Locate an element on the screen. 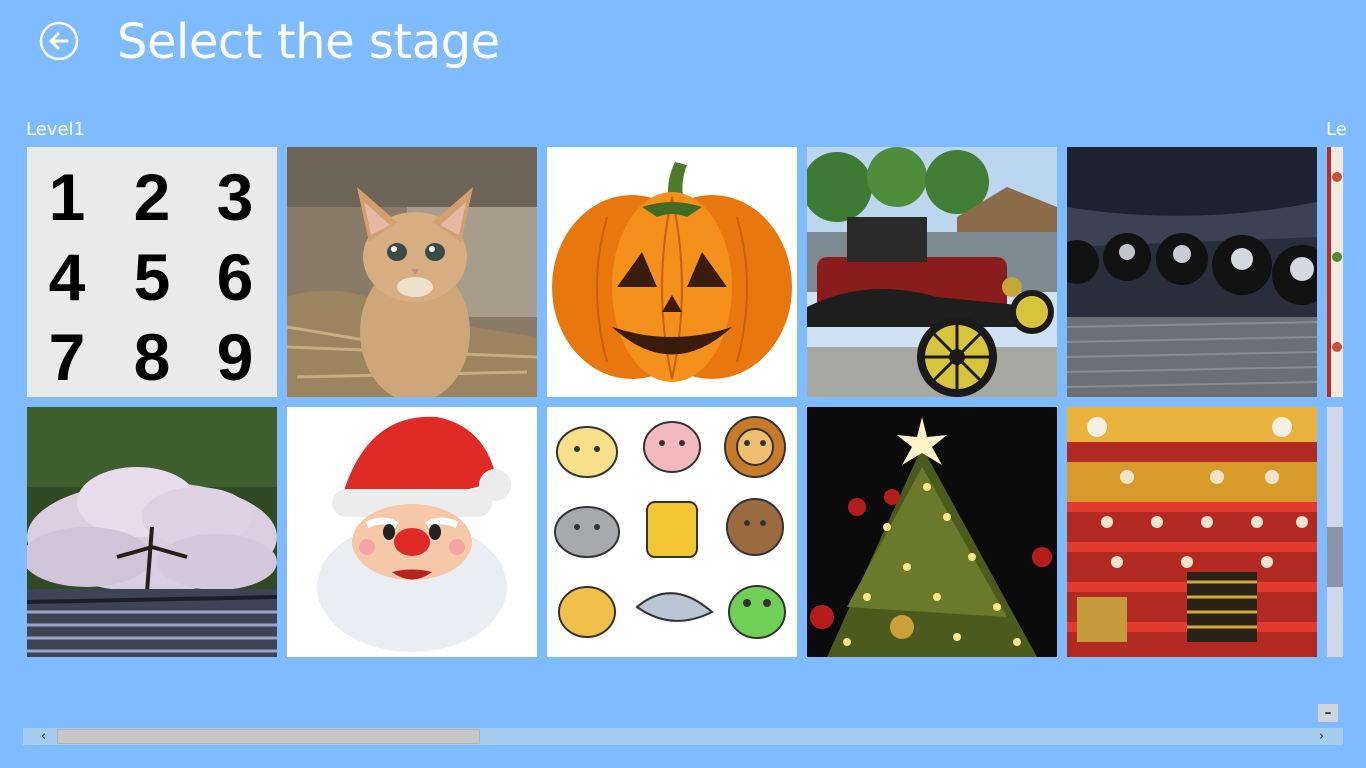  stage-tile-vintage-car is located at coordinates (932, 272).